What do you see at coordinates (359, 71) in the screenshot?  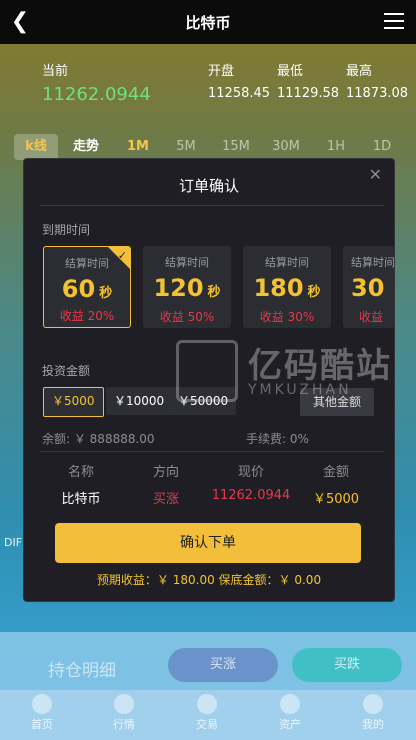 I see `high-label: 最高` at bounding box center [359, 71].